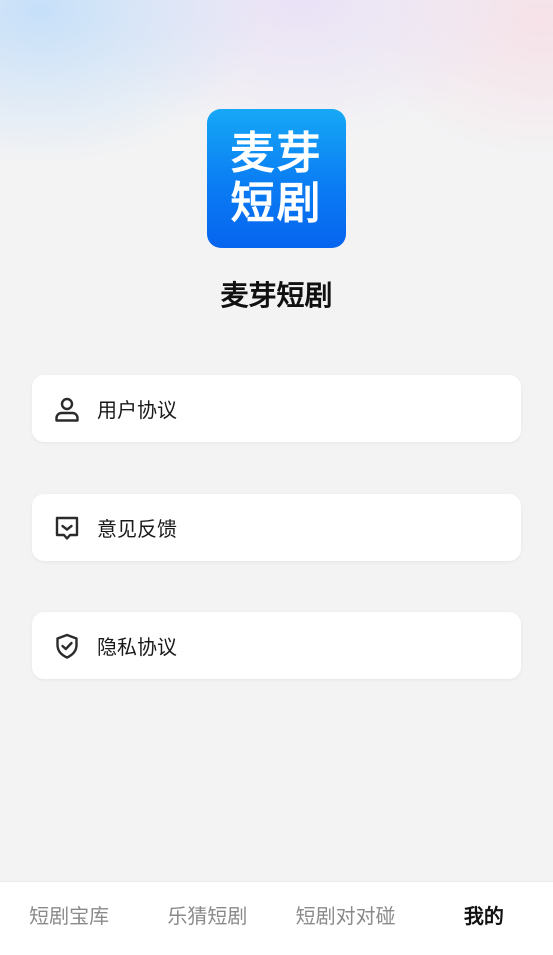  What do you see at coordinates (484, 918) in the screenshot?
I see `tab-mine: 我的` at bounding box center [484, 918].